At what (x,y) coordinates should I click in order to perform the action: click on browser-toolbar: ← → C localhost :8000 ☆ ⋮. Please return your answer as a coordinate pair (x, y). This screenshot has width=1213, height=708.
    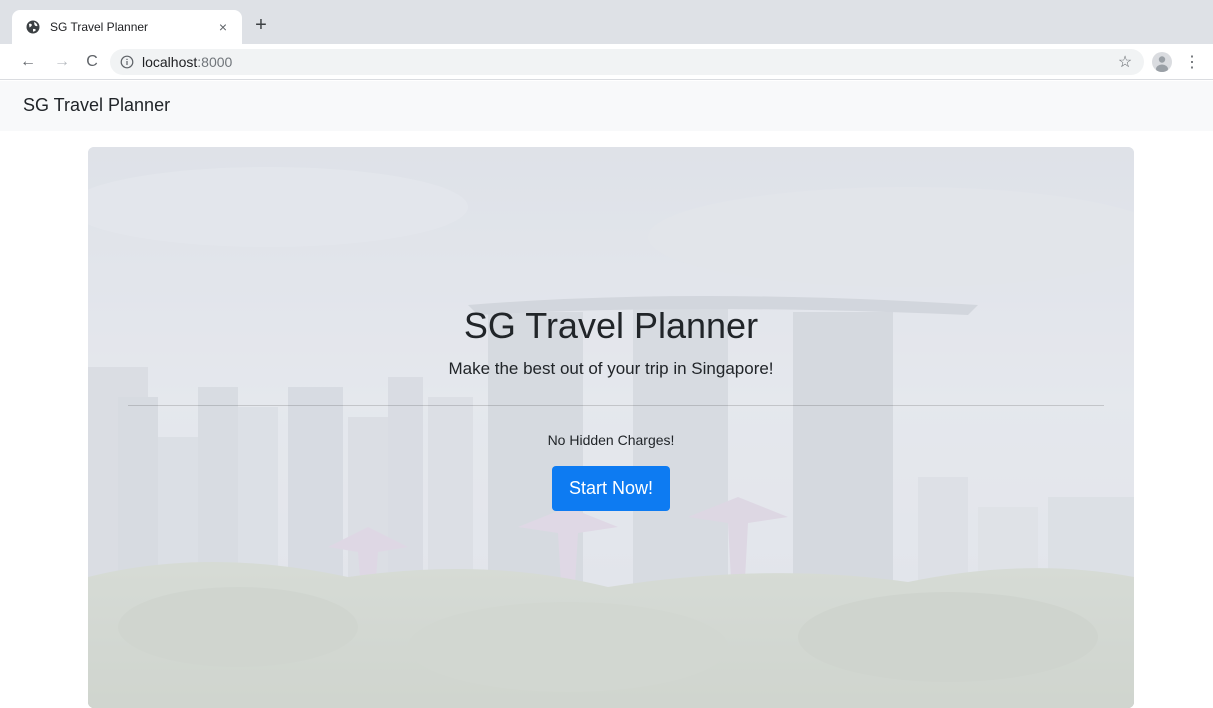
    Looking at the image, I should click on (606, 62).